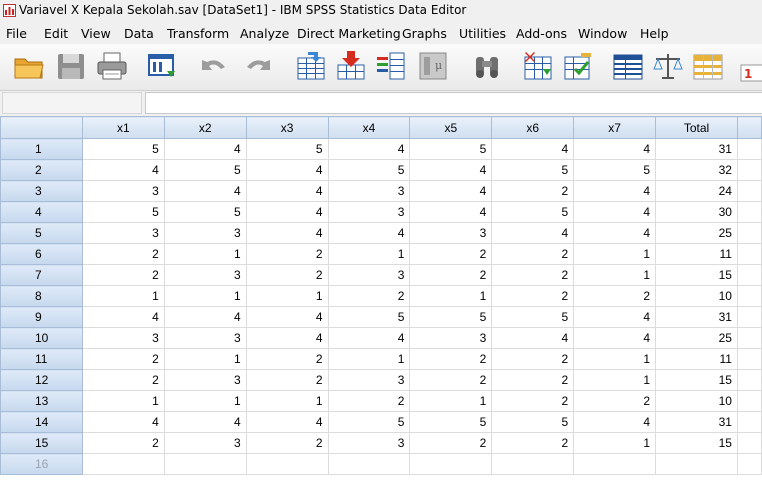 The height and width of the screenshot is (483, 762). What do you see at coordinates (533, 127) in the screenshot?
I see `column-header: x6` at bounding box center [533, 127].